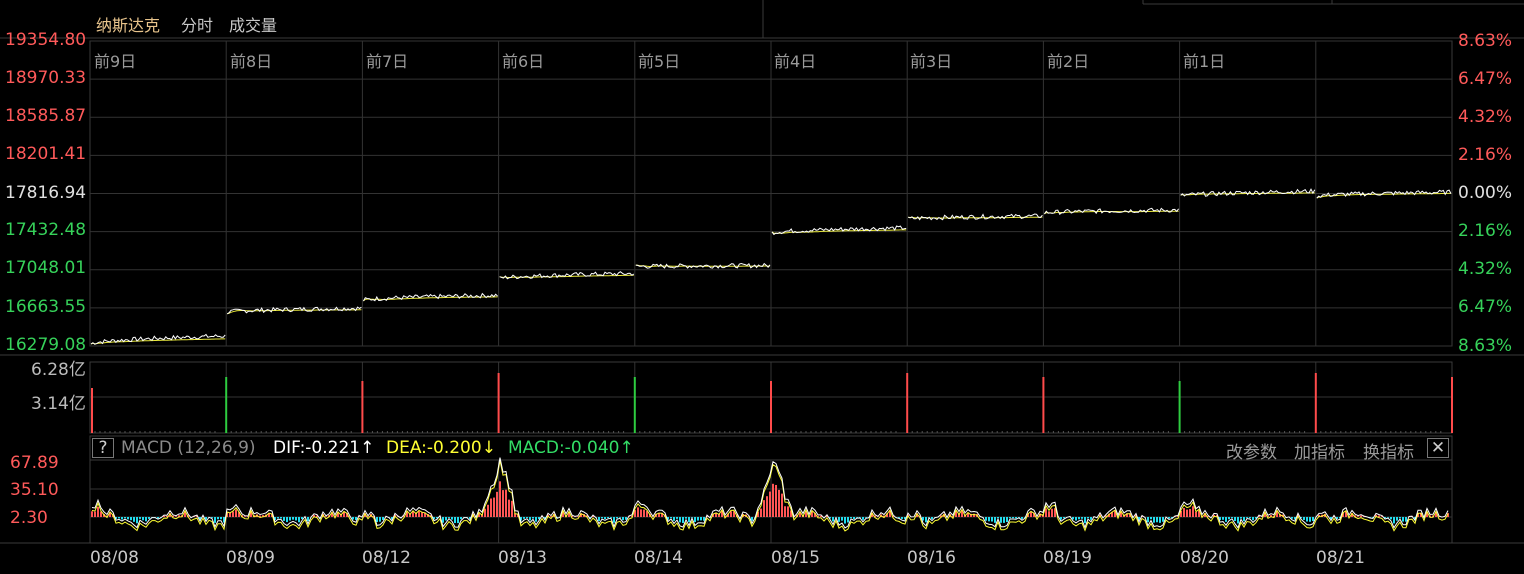 Image resolution: width=1524 pixels, height=574 pixels. I want to click on day-label: 前3日, so click(931, 61).